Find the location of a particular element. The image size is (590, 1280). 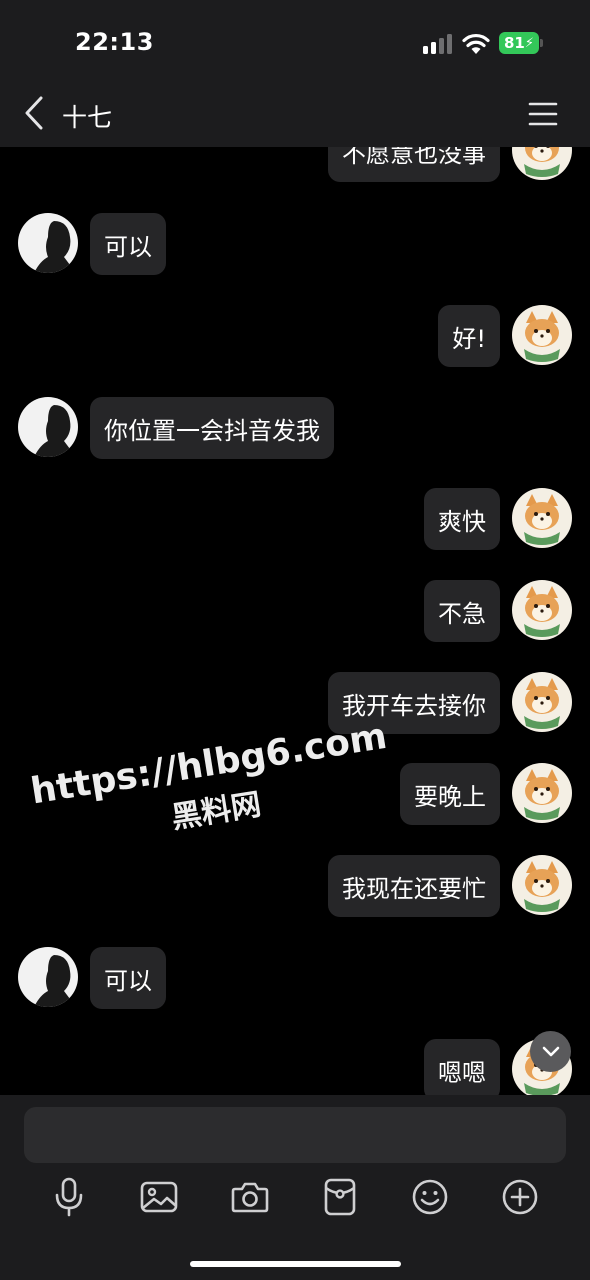

message-text: 不急 is located at coordinates (462, 613).